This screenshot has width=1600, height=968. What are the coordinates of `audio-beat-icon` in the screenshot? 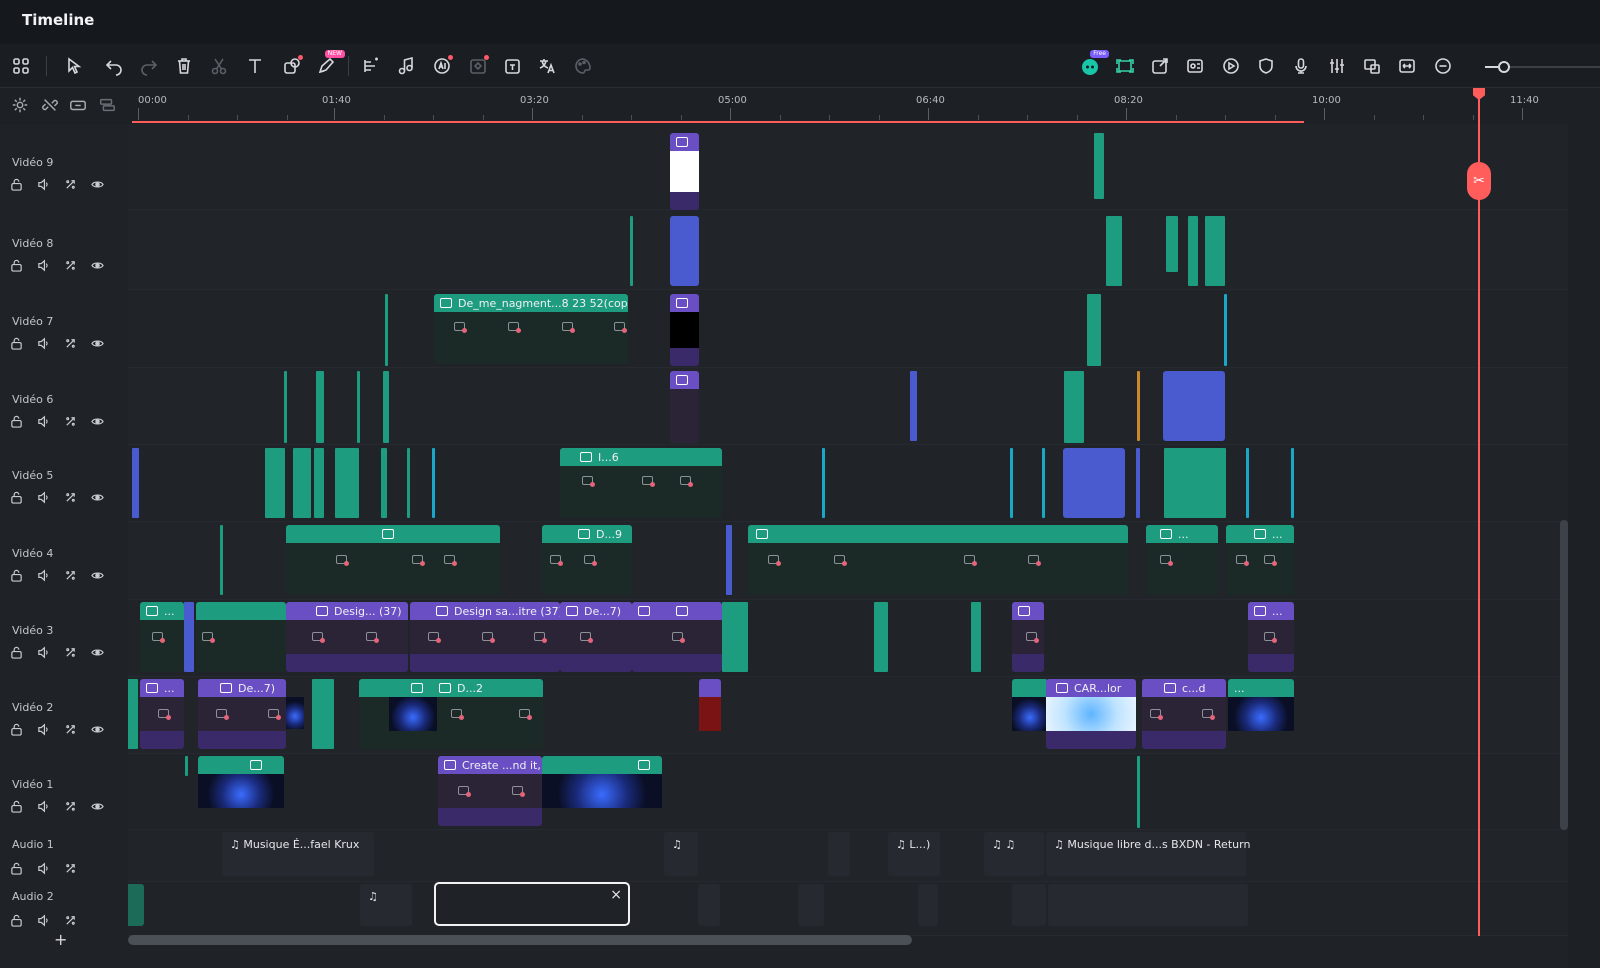 It's located at (406, 66).